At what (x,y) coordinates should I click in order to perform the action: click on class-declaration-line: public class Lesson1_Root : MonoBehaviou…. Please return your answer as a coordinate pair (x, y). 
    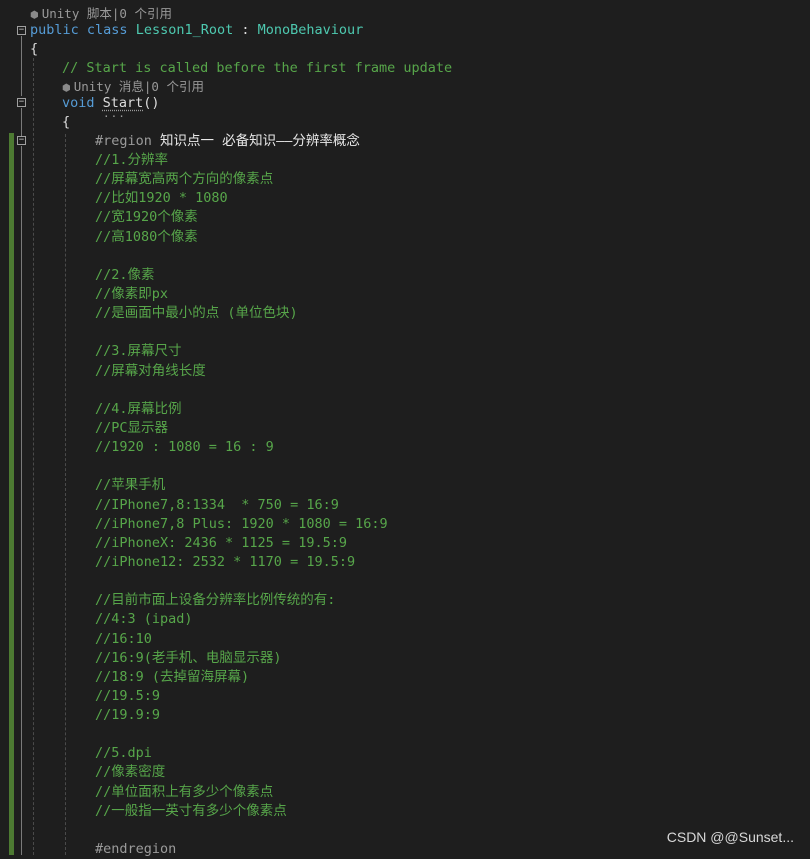
    Looking at the image, I should click on (196, 30).